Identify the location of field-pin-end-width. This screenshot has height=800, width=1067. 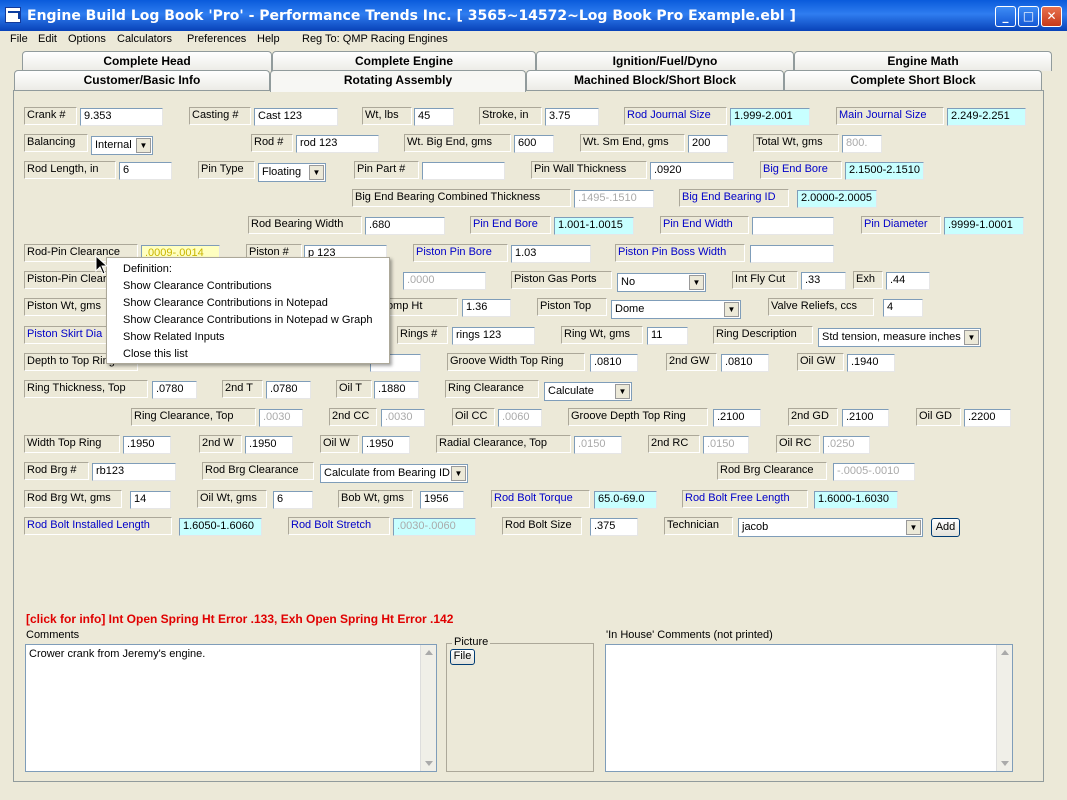
(793, 226).